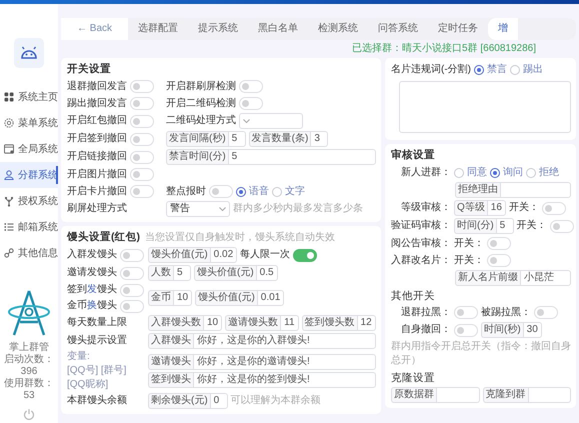  Describe the element at coordinates (502, 330) in the screenshot. I see `field-label: 时间(秒)` at that location.